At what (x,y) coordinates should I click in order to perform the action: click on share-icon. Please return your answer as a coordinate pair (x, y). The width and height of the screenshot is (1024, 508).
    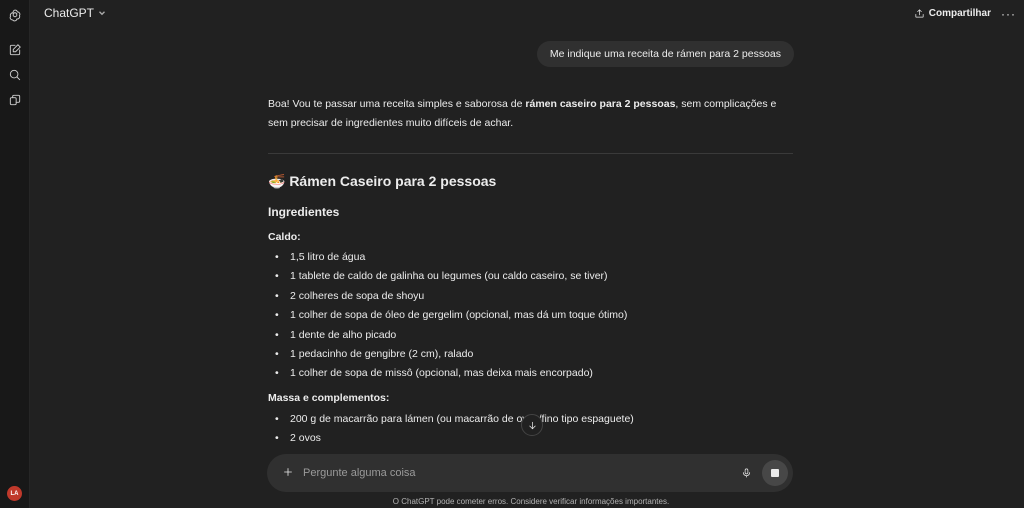
    Looking at the image, I should click on (919, 13).